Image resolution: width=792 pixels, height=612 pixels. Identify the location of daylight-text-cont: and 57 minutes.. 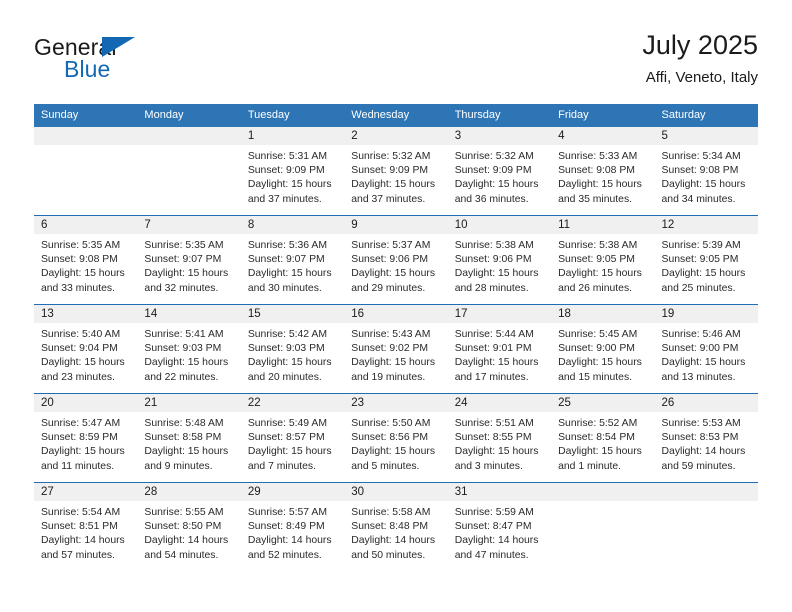
(78, 555).